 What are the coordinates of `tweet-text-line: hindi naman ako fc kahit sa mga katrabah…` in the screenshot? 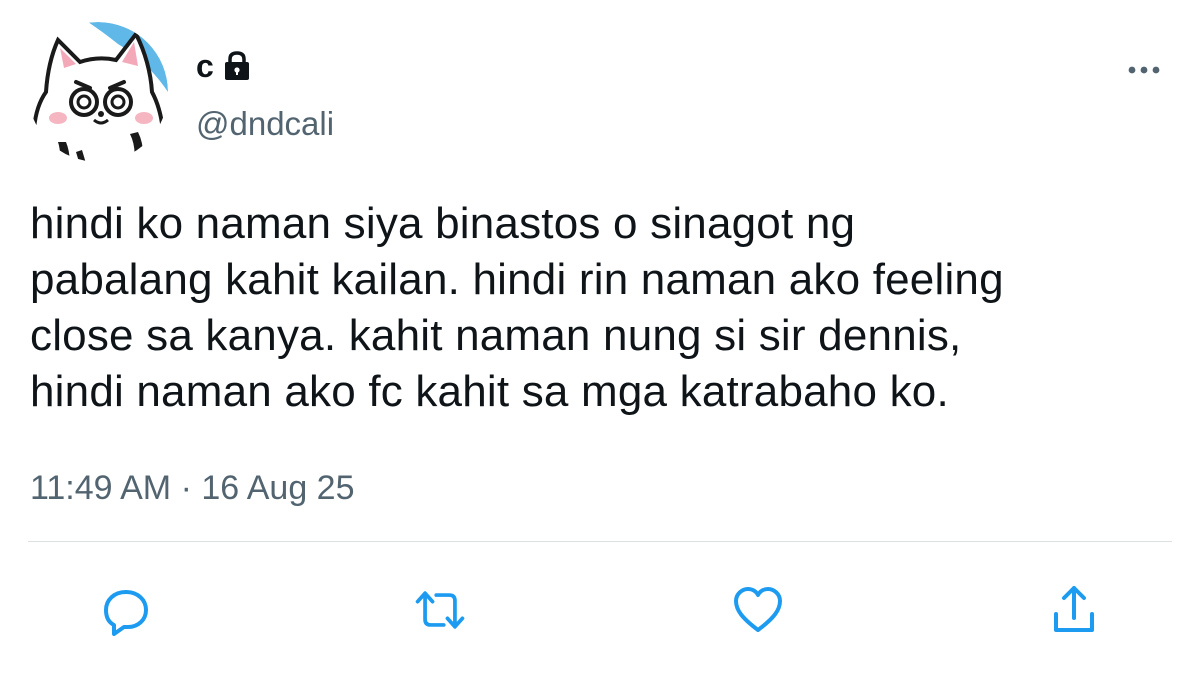 It's located at (489, 391).